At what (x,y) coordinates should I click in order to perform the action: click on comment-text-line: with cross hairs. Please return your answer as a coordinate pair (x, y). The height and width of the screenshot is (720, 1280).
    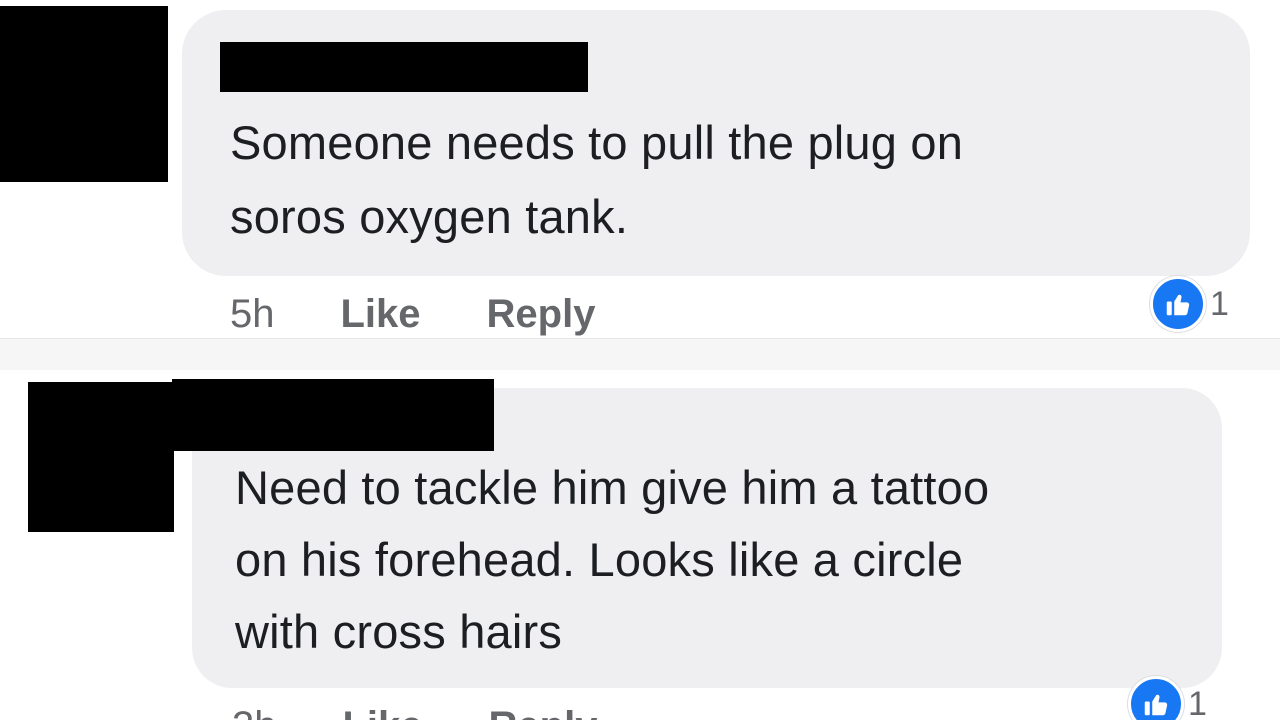
    Looking at the image, I should click on (399, 631).